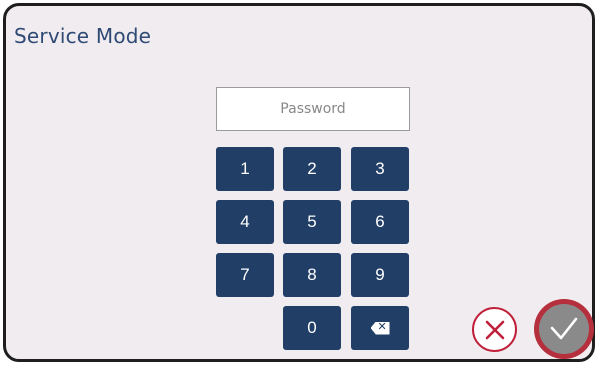 This screenshot has height=368, width=605. Describe the element at coordinates (312, 222) in the screenshot. I see `key-5: 5` at that location.